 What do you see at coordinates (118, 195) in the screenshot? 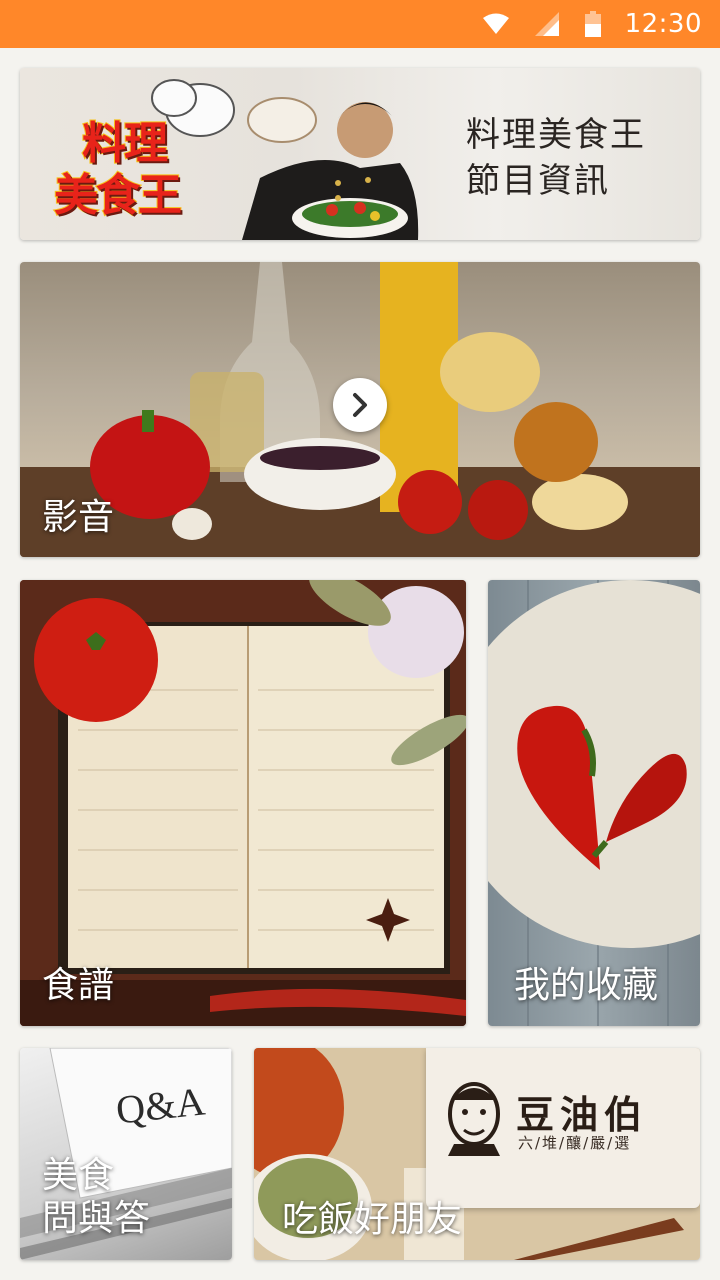
I see `logo-text-line2: 美食王` at bounding box center [118, 195].